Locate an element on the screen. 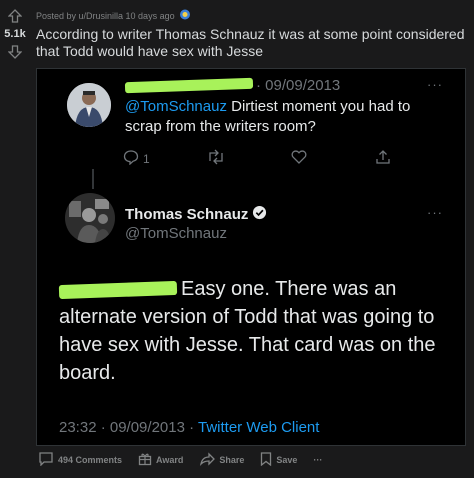 Image resolution: width=474 pixels, height=478 pixels. vote-score: 5.1k is located at coordinates (15, 34).